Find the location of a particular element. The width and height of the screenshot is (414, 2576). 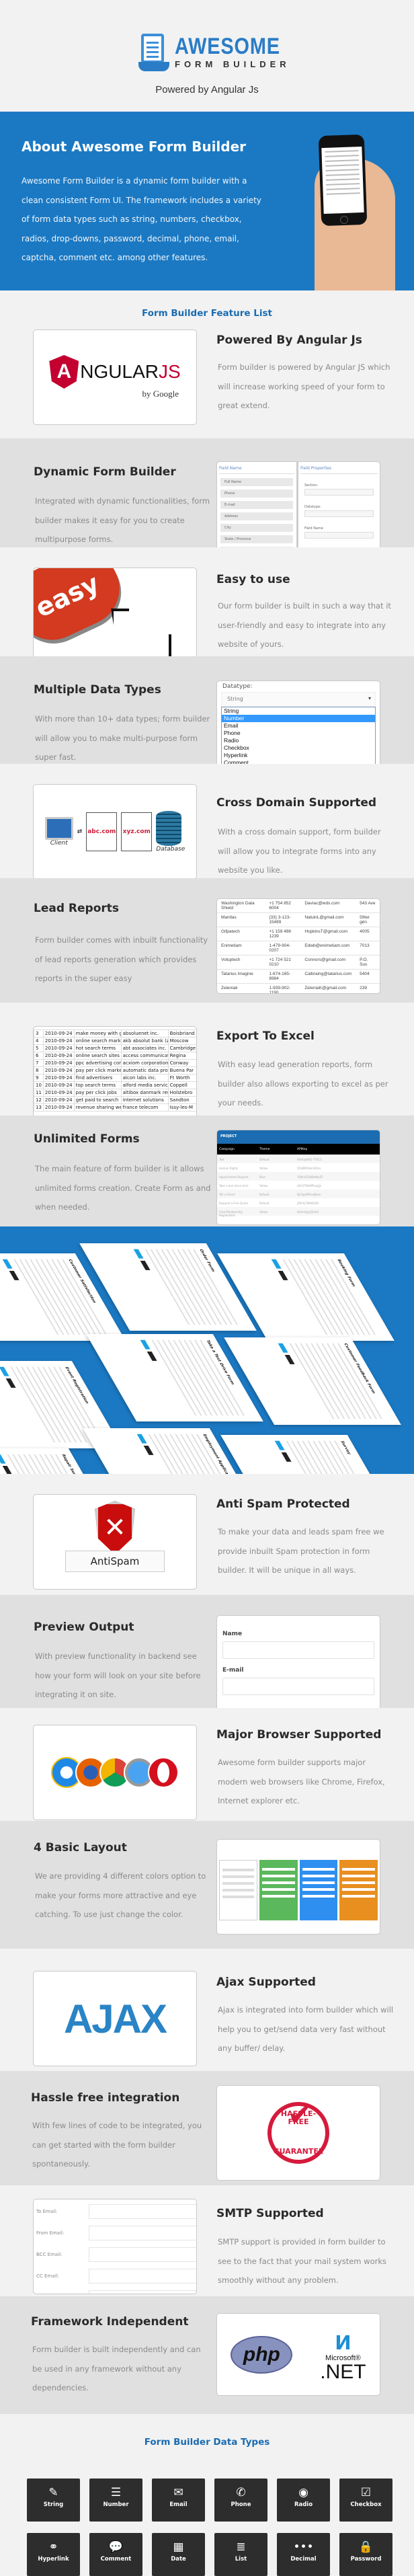

php-logo: php is located at coordinates (262, 2355).